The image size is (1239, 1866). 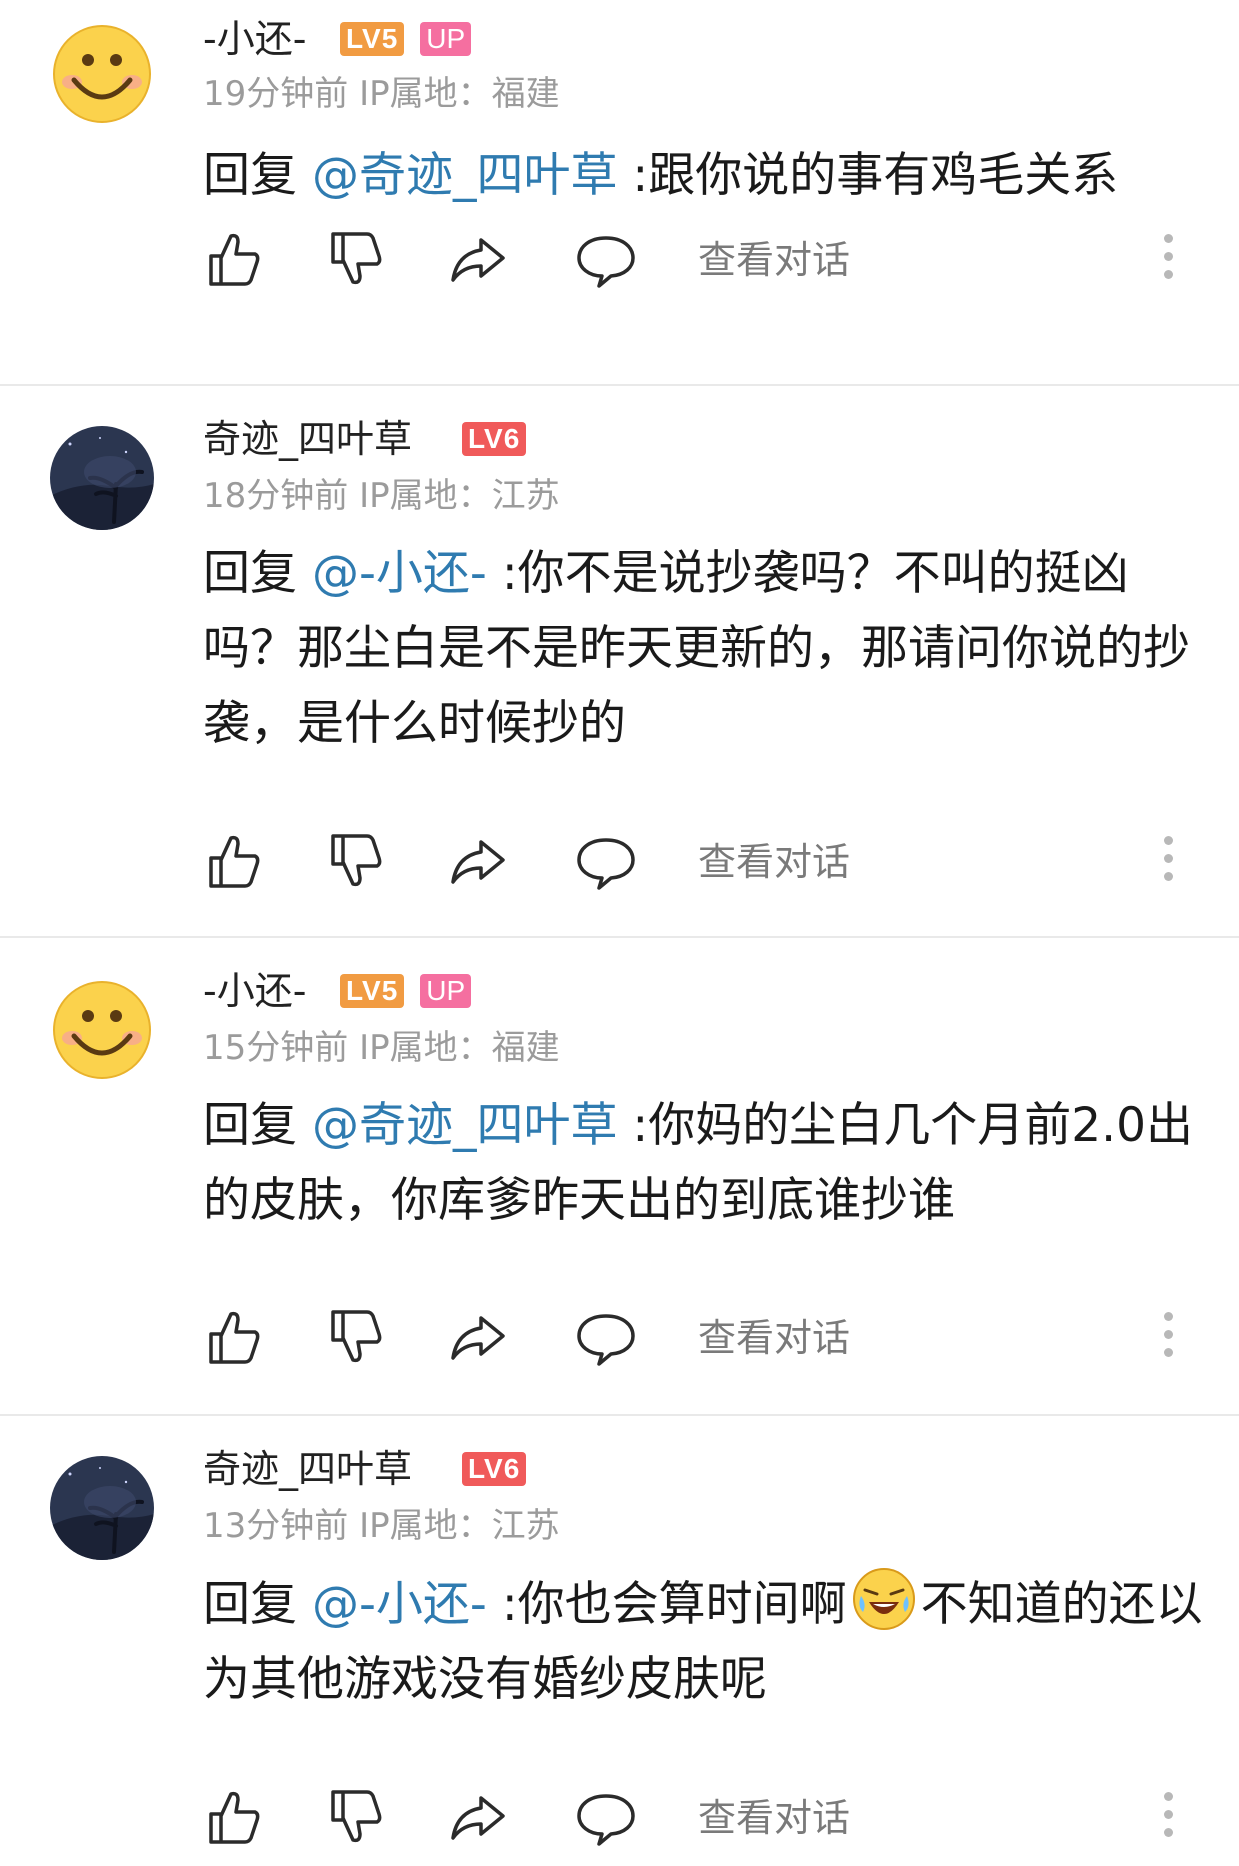 I want to click on comment-time: 18分钟前, so click(x=276, y=496).